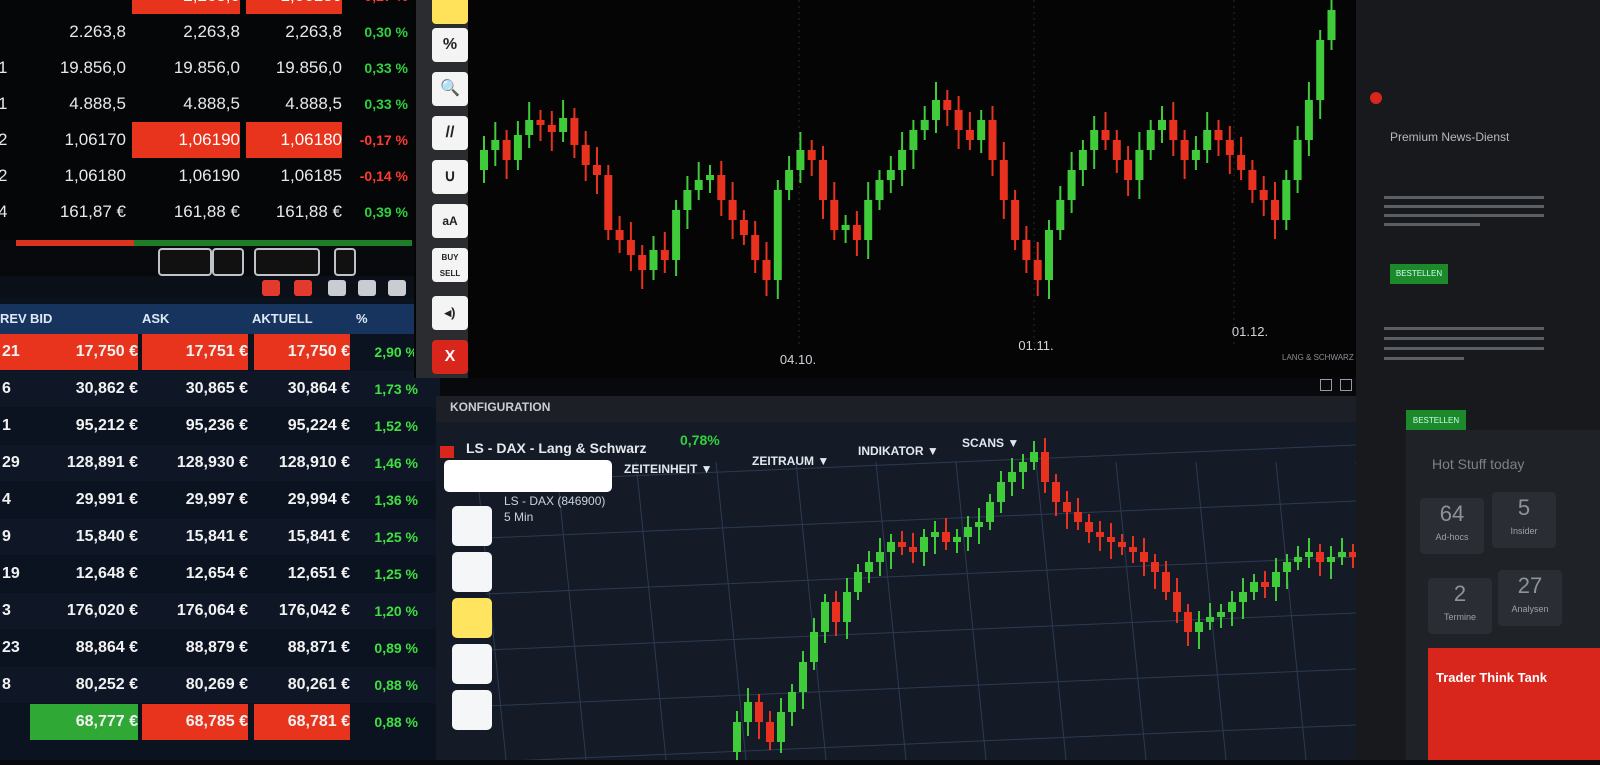 The height and width of the screenshot is (765, 1600). What do you see at coordinates (216, 647) in the screenshot?
I see `table-cell: 88,879 €` at bounding box center [216, 647].